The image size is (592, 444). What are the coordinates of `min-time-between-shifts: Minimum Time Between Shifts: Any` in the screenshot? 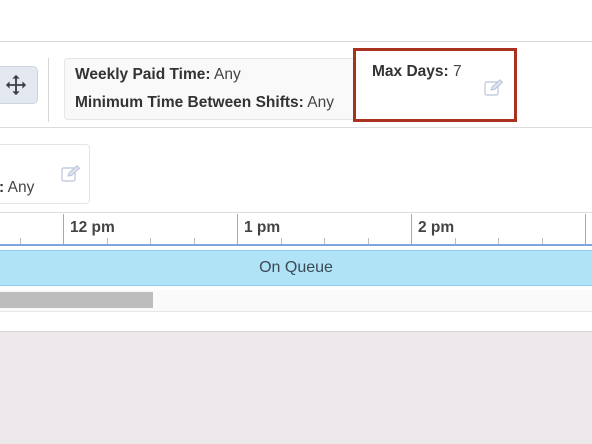 It's located at (204, 103).